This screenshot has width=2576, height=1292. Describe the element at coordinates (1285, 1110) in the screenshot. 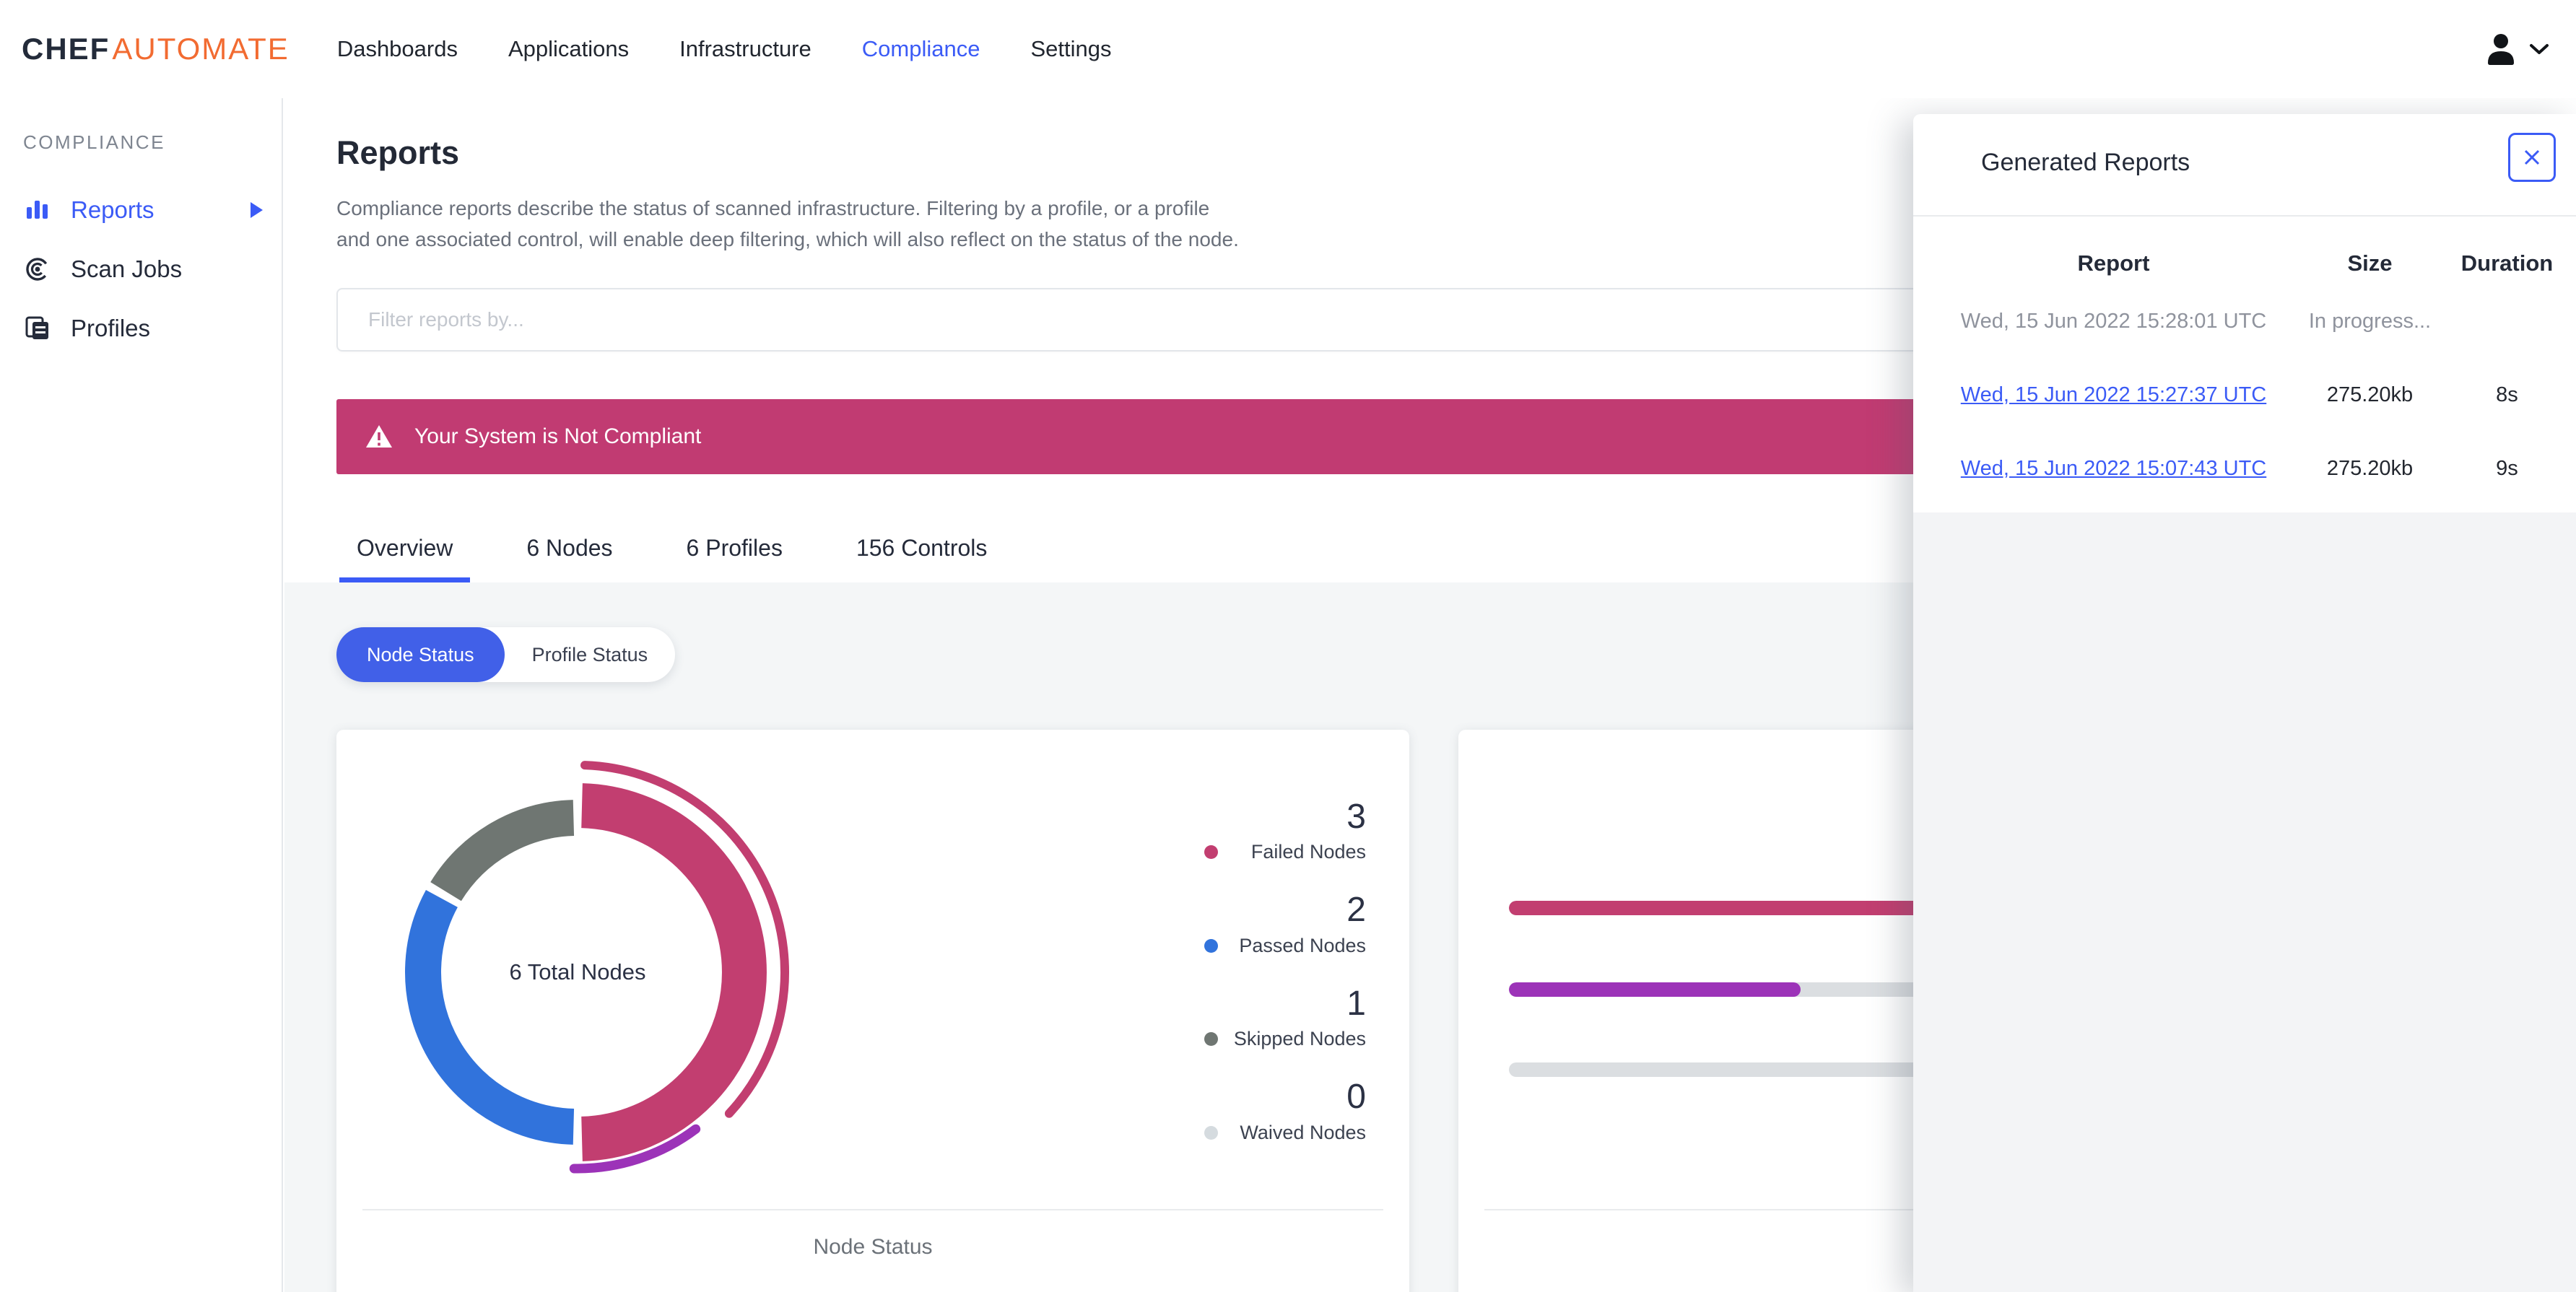

I see `legend-item-waived: 0 Waived Nodes` at that location.